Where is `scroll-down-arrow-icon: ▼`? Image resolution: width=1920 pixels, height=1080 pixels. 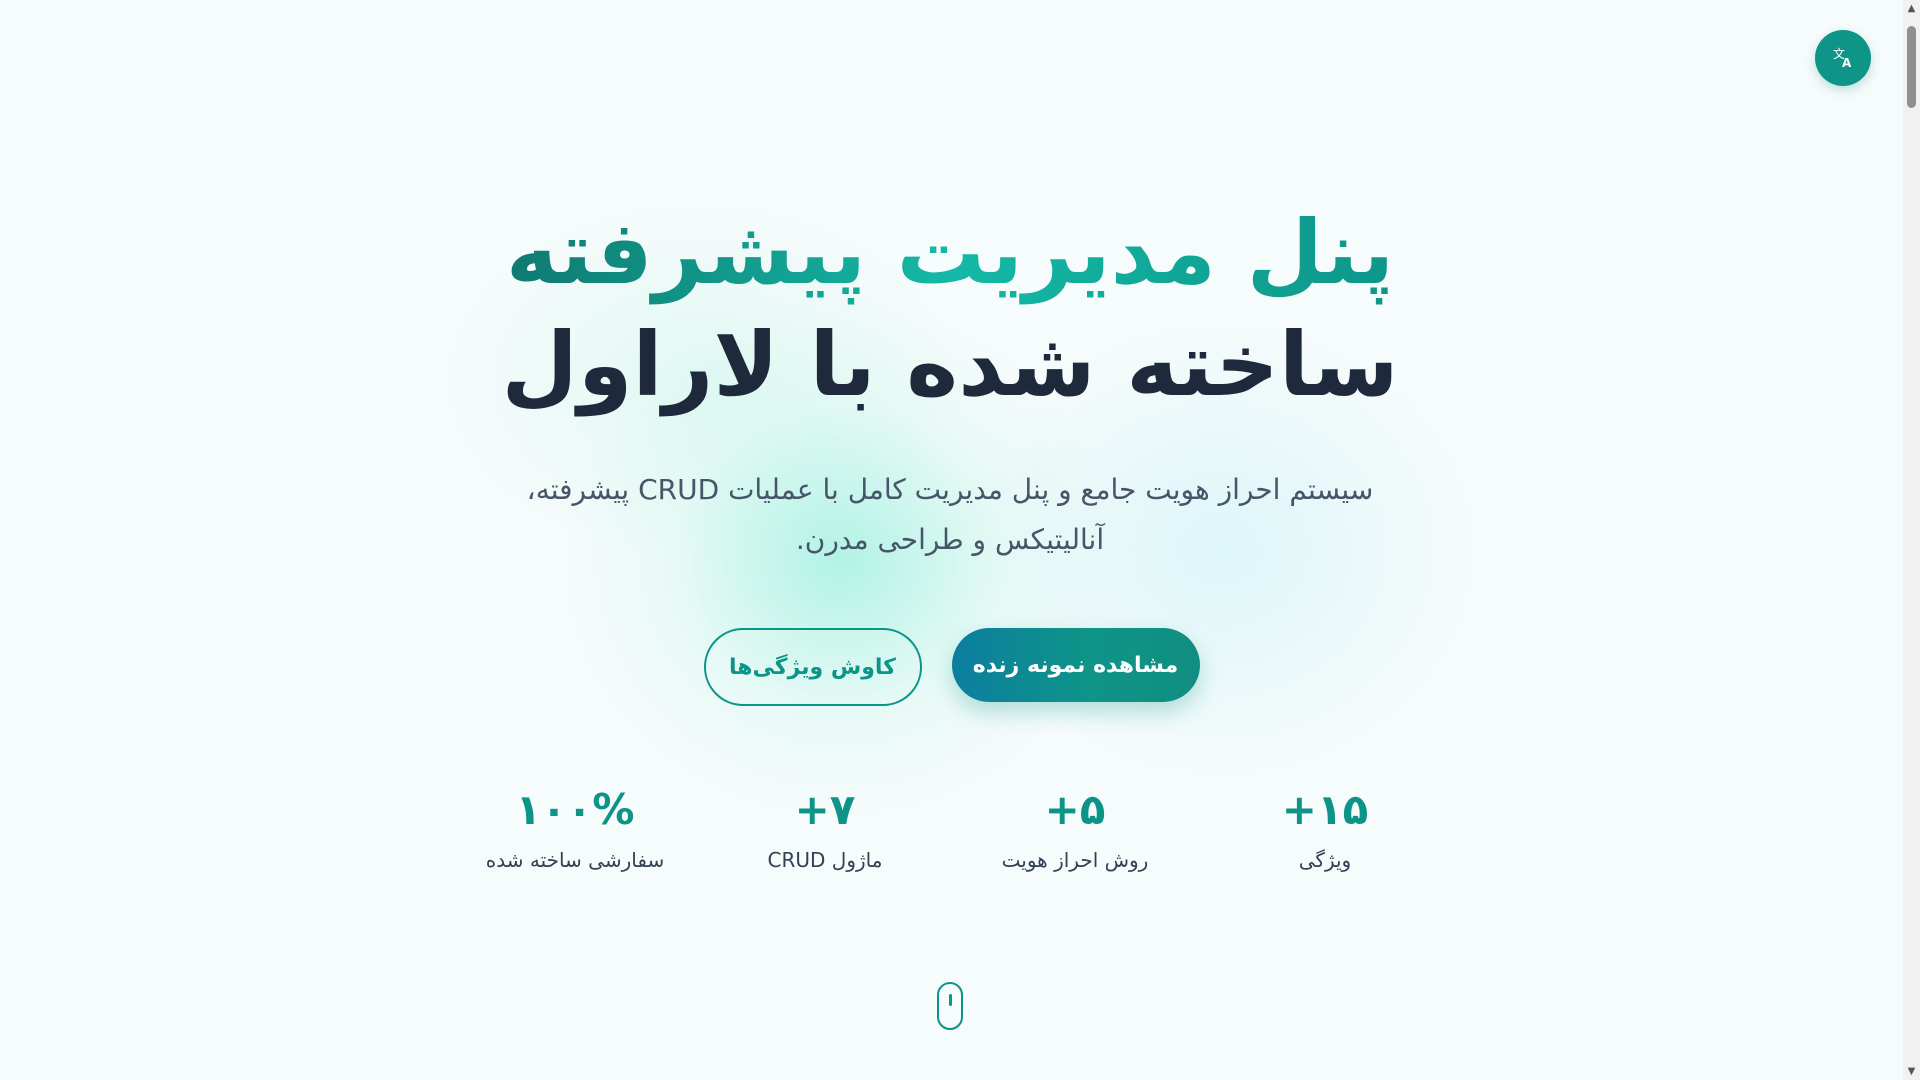 scroll-down-arrow-icon: ▼ is located at coordinates (1911, 1071).